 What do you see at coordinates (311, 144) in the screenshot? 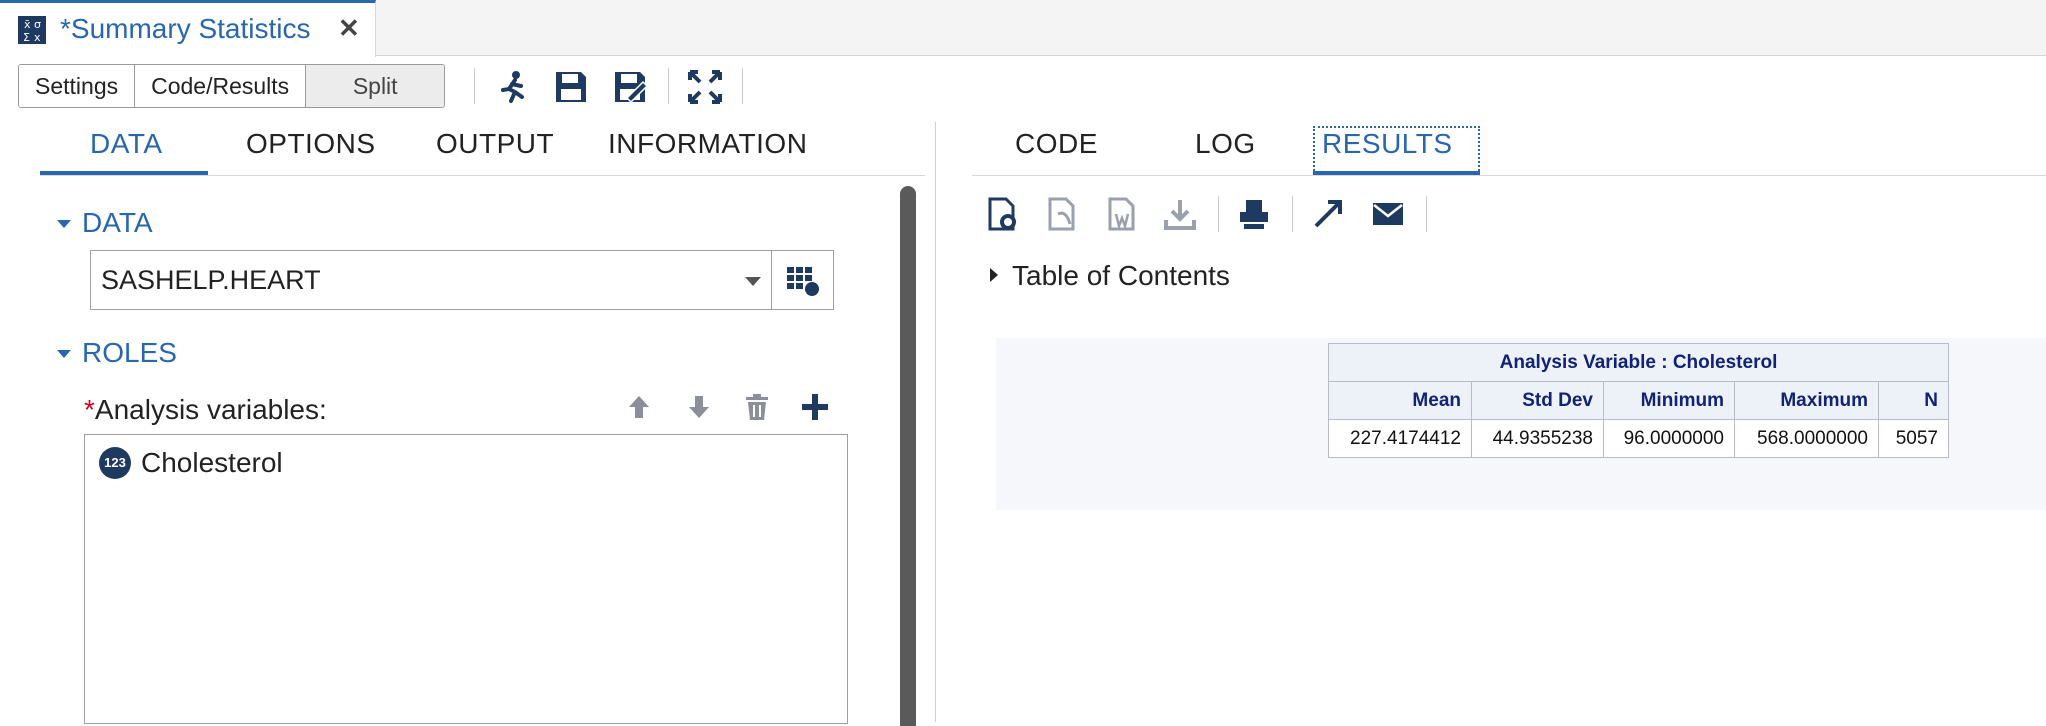
I see `tab-options: OPTIONS` at bounding box center [311, 144].